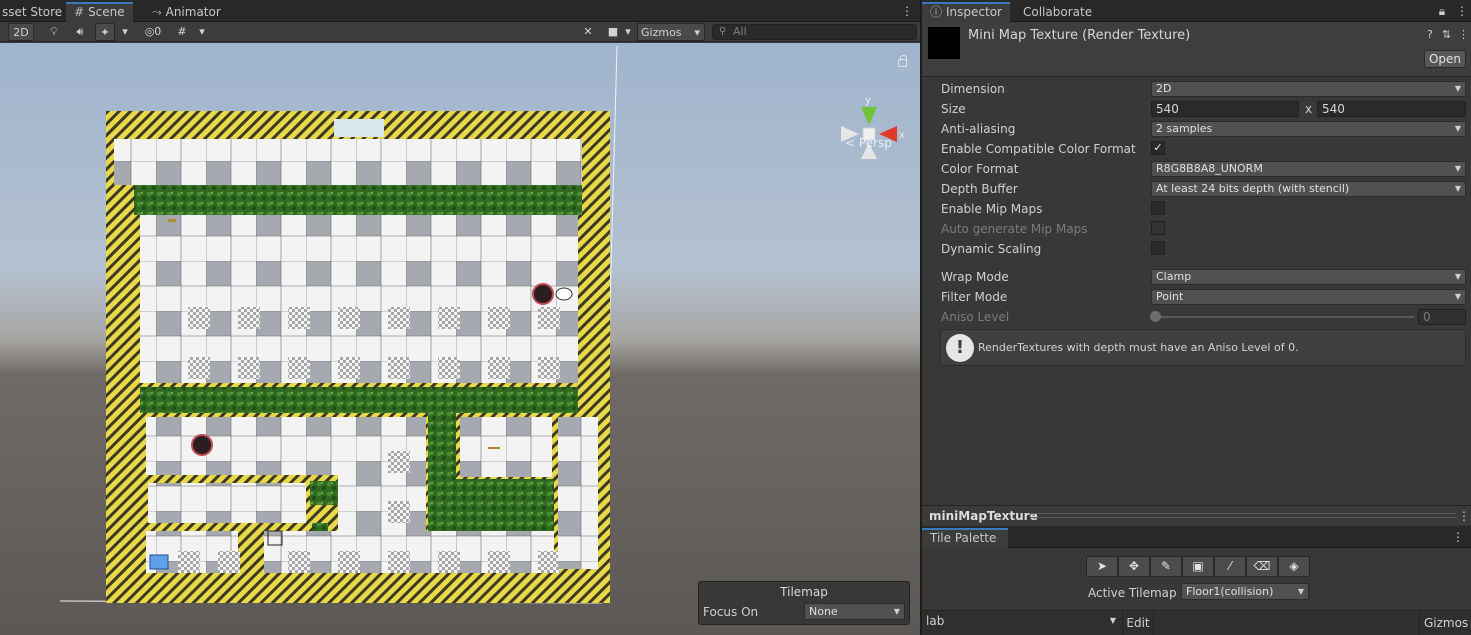 This screenshot has height=635, width=1471. What do you see at coordinates (628, 32) in the screenshot?
I see `camera-dropdown-icon: ▾` at bounding box center [628, 32].